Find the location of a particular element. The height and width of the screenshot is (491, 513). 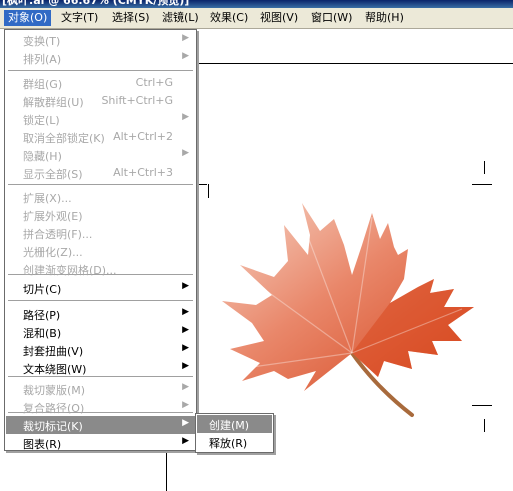

menu-item-label: 变换(T) is located at coordinates (42, 41).